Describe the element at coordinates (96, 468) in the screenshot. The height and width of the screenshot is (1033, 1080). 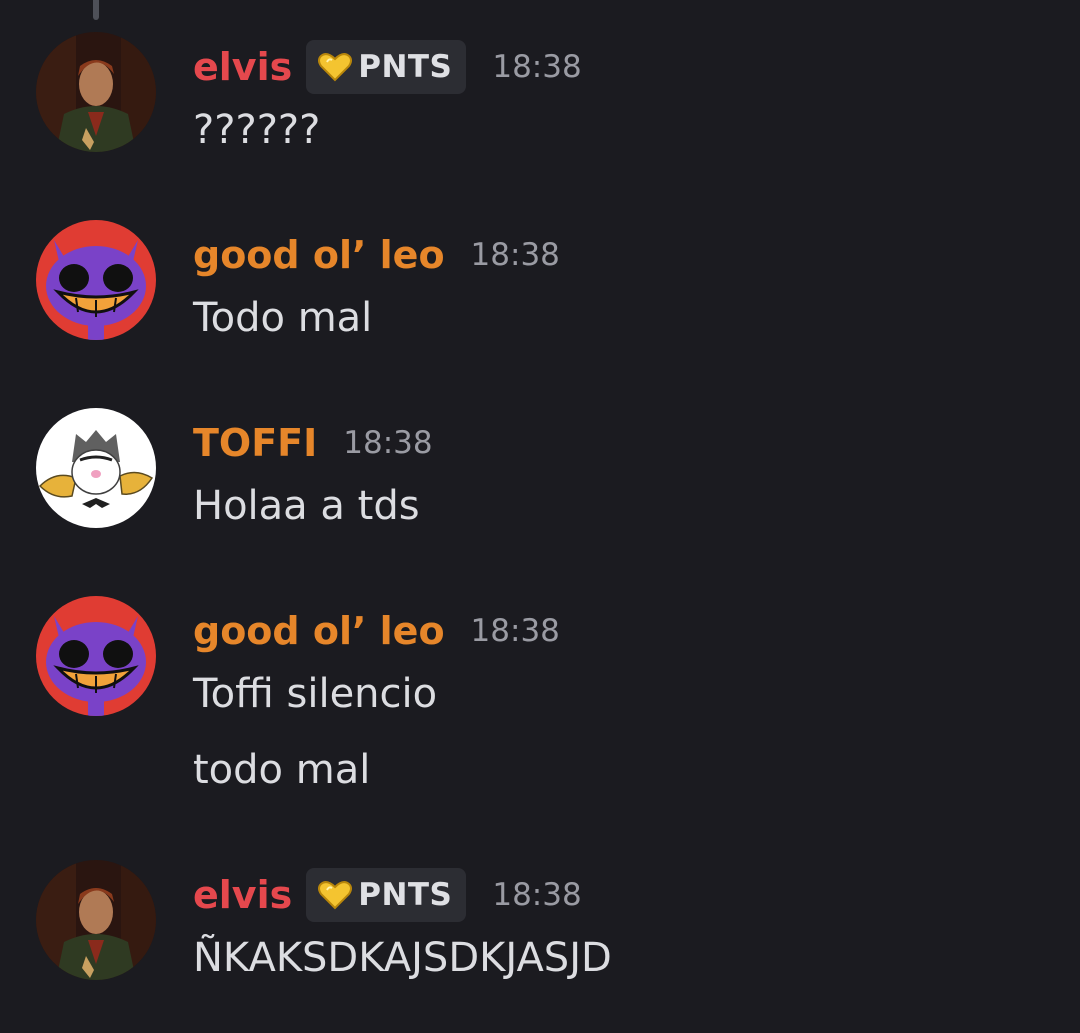
I see `toffi-avatar-icon` at that location.